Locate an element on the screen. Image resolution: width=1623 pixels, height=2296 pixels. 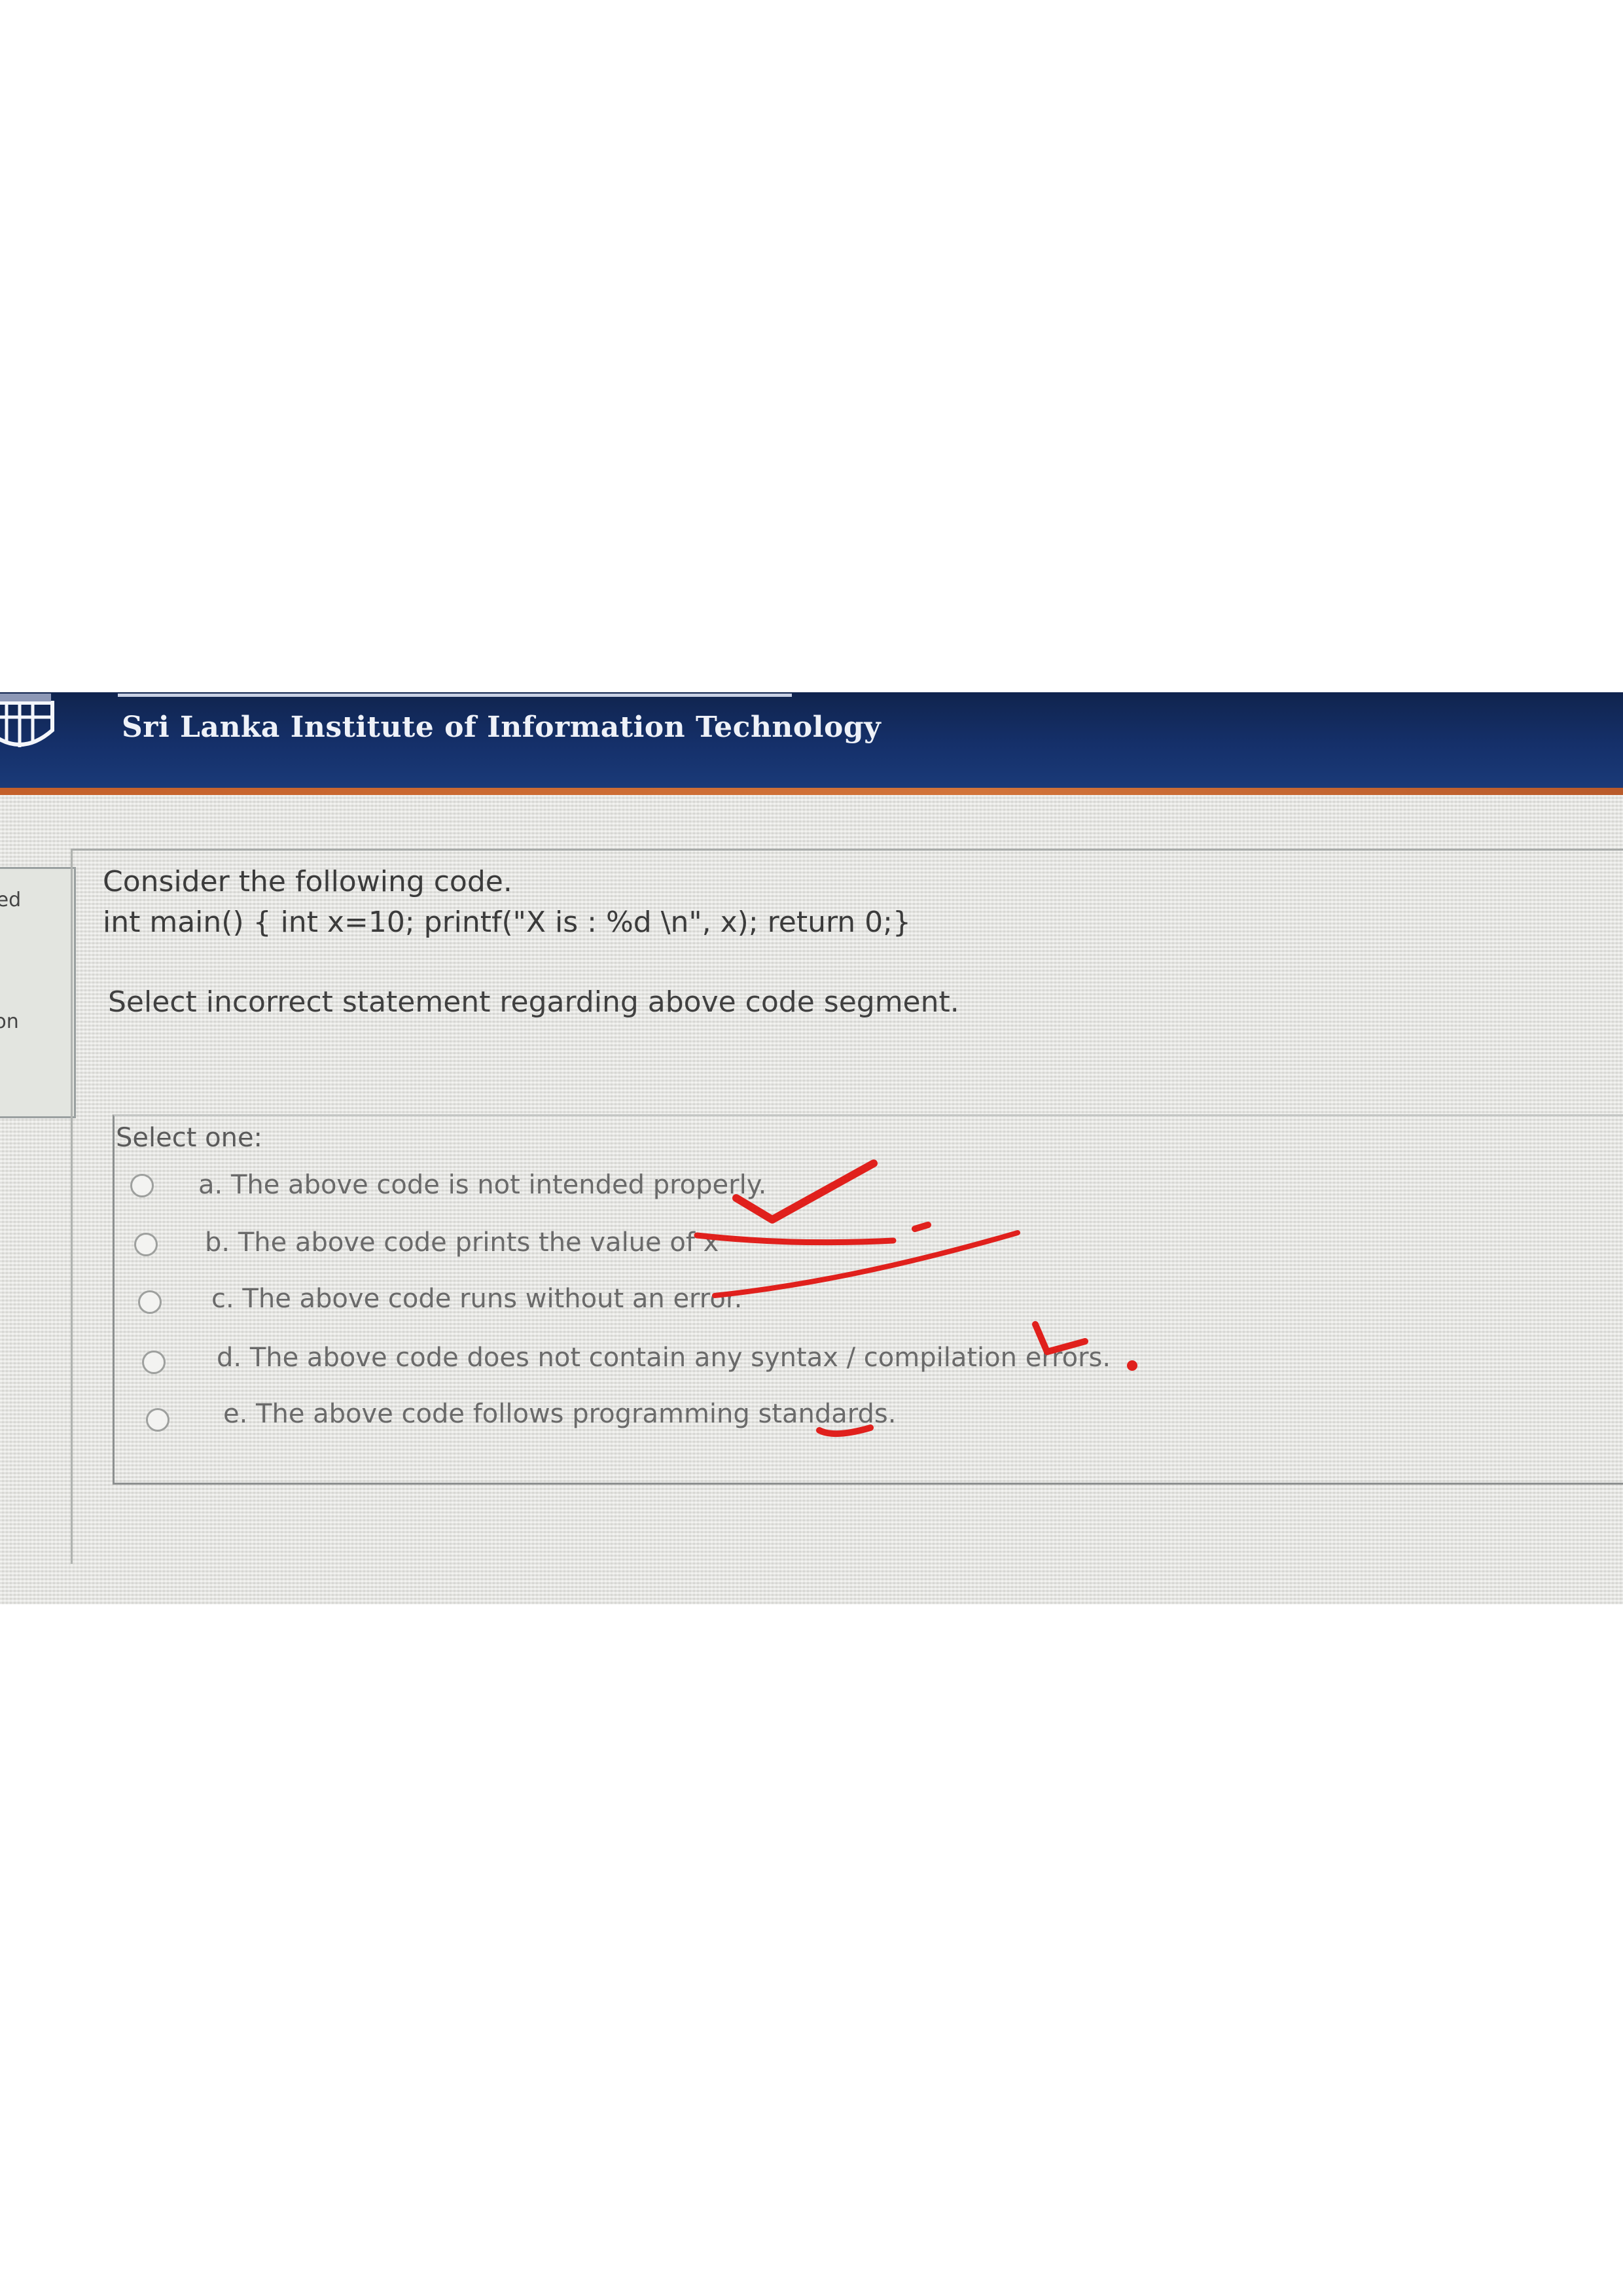
option-b-label: b. The above code prints the value of x is located at coordinates (462, 1242).